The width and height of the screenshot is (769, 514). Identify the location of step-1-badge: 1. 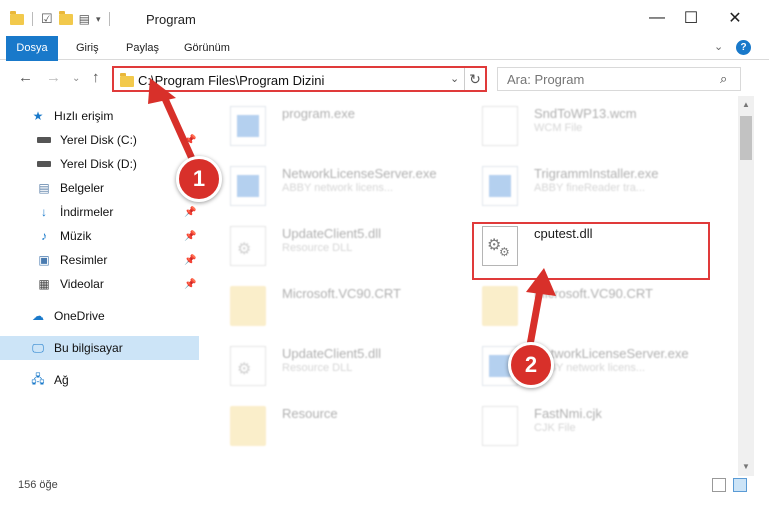
(199, 179).